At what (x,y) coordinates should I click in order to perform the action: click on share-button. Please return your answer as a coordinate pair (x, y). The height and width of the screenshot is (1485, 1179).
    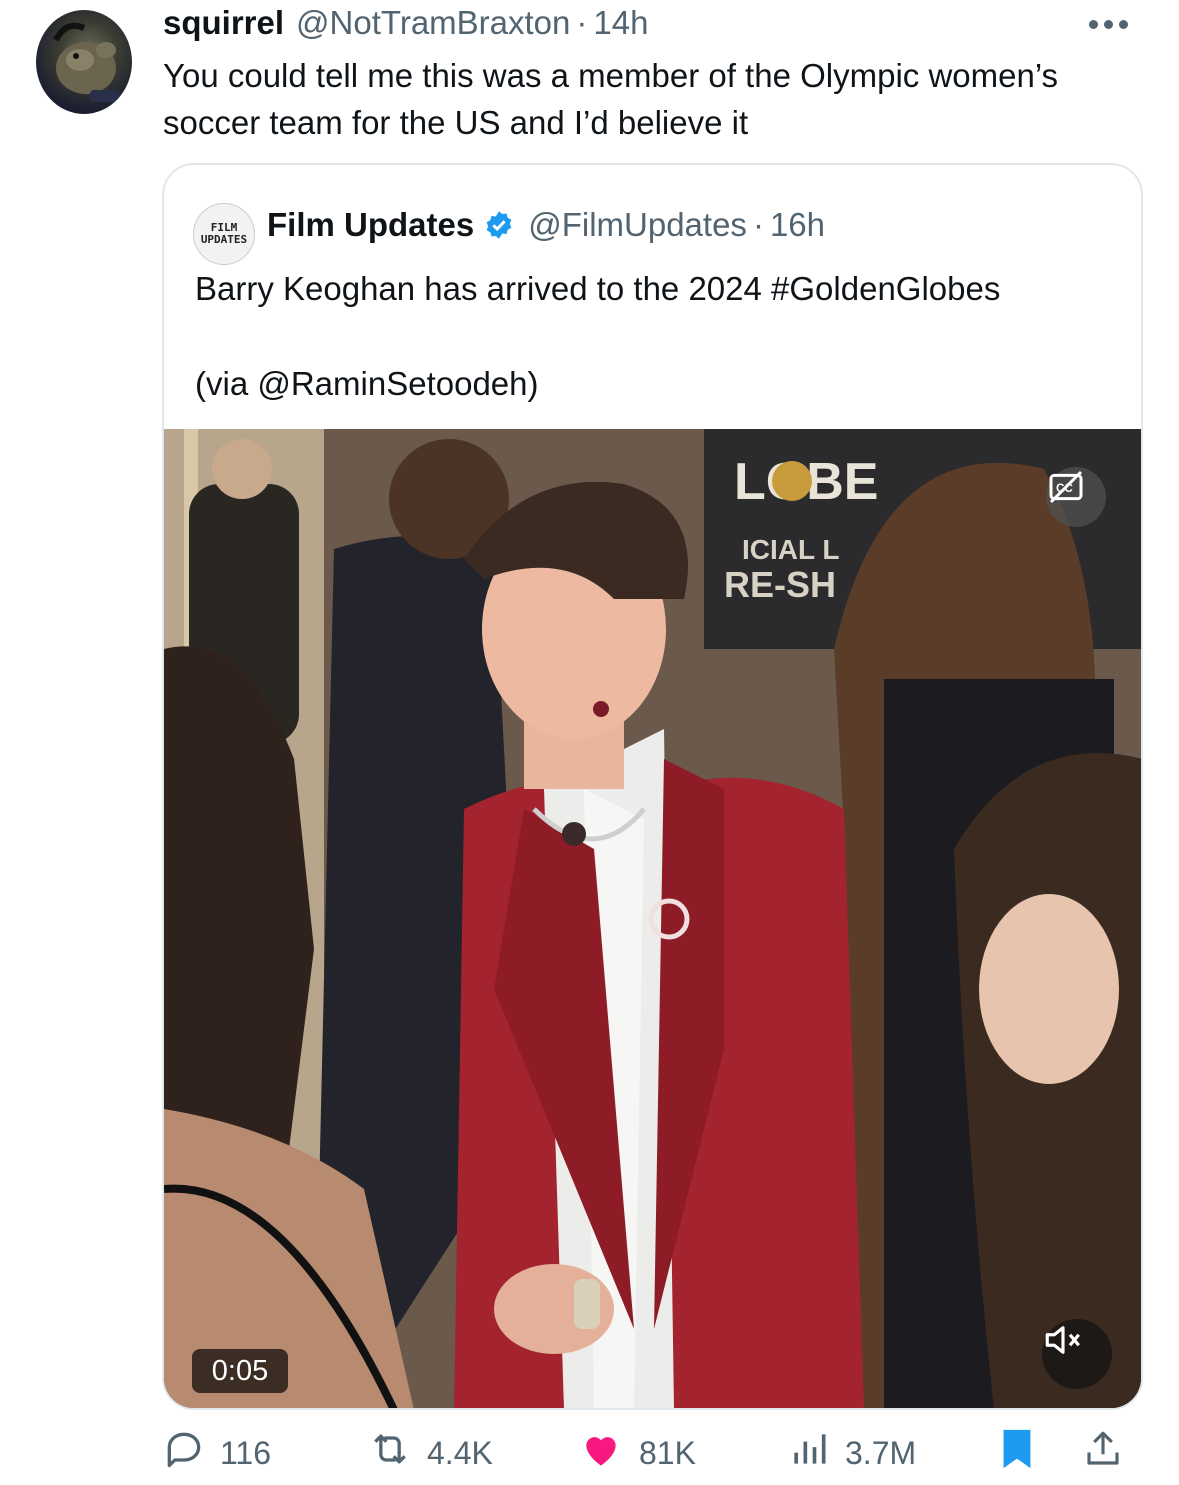
    Looking at the image, I should click on (1110, 1453).